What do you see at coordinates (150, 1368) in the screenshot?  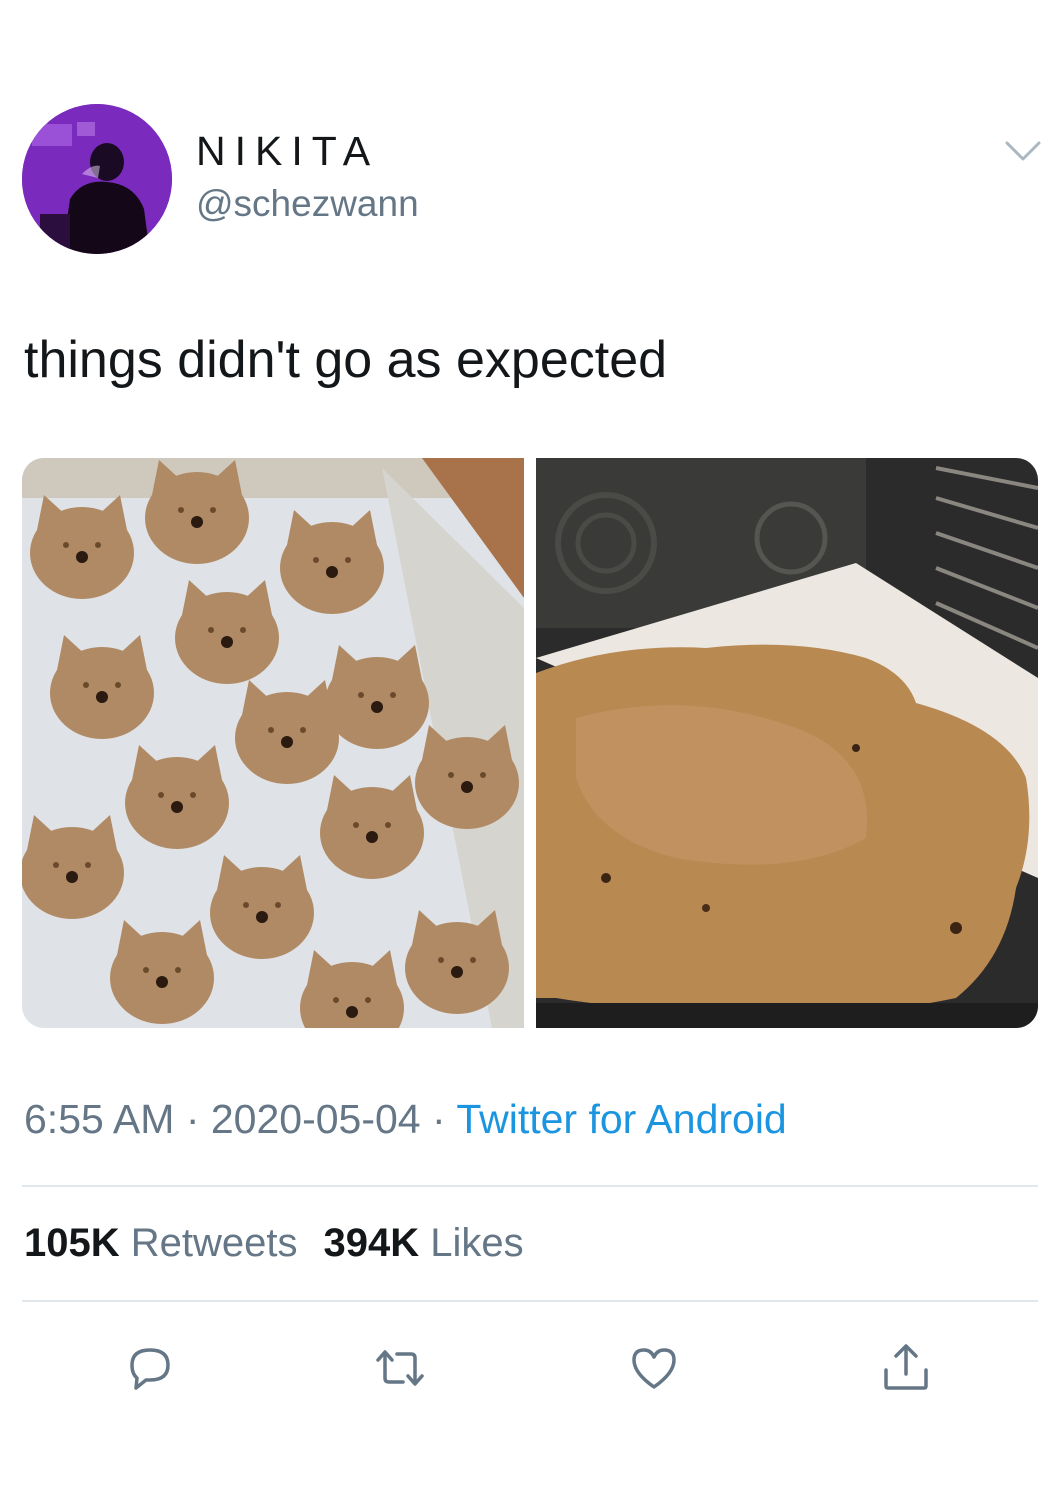 I see `reply-icon` at bounding box center [150, 1368].